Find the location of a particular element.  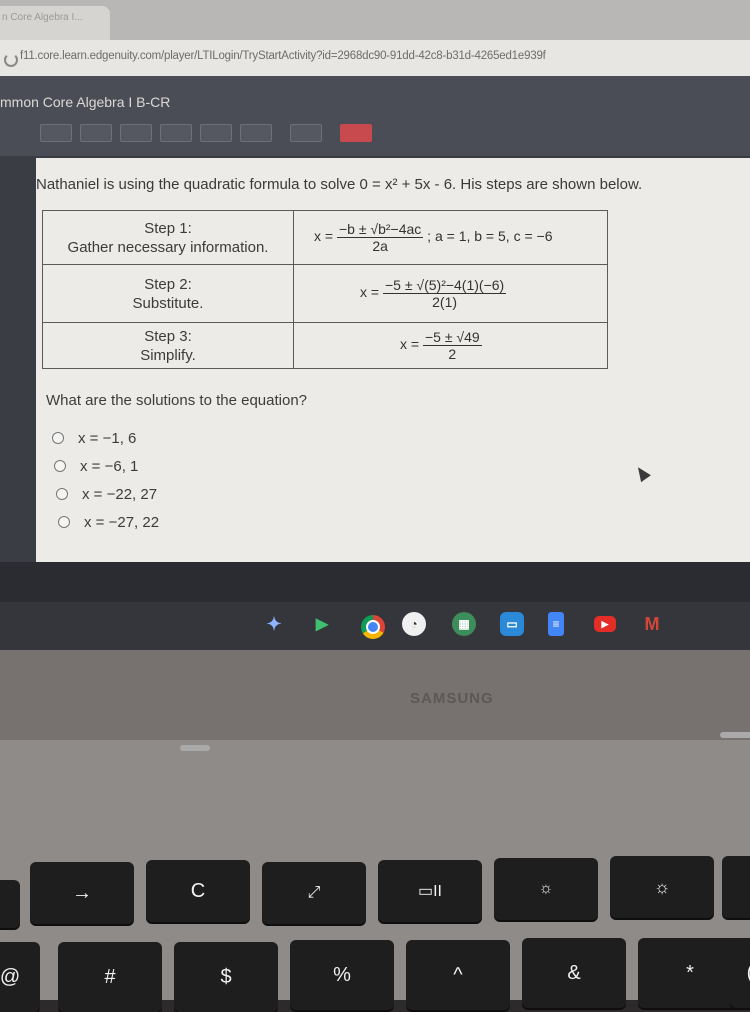

step-row: Step 3: Simplify. x = −5 ± √49 2 is located at coordinates (325, 345).